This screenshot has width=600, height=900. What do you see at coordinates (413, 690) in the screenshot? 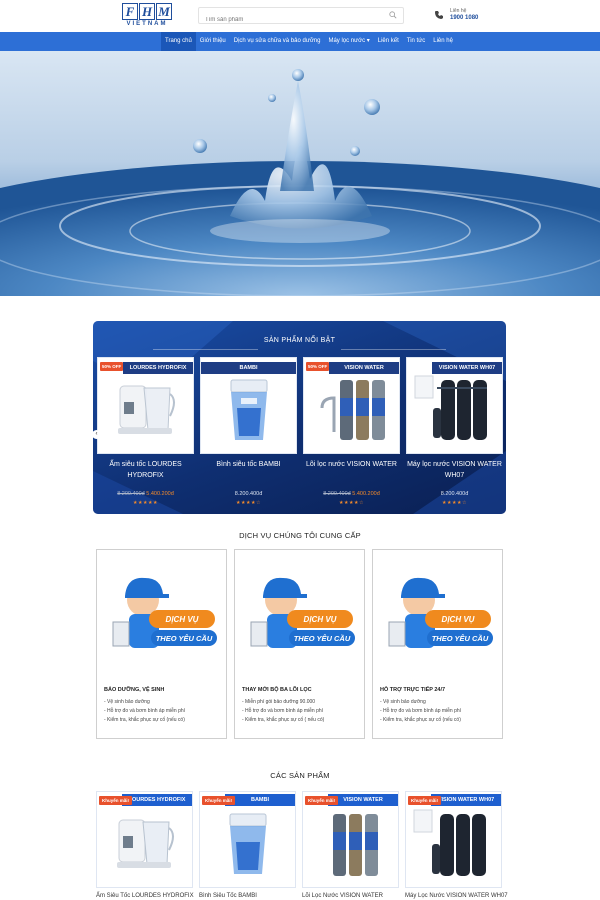
I see `service-title: HỖ TRỢ TRỰC TIẾP 24/7` at bounding box center [413, 690].